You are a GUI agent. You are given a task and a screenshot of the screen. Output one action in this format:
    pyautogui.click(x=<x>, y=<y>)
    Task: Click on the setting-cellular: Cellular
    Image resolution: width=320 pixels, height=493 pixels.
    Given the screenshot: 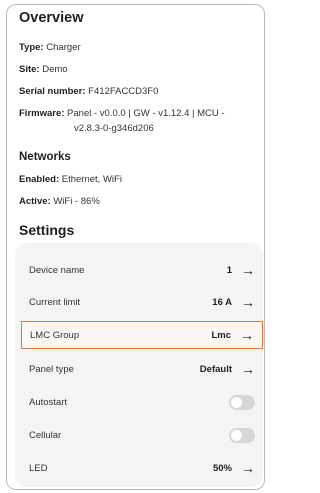 What is the action you would take?
    pyautogui.click(x=142, y=435)
    